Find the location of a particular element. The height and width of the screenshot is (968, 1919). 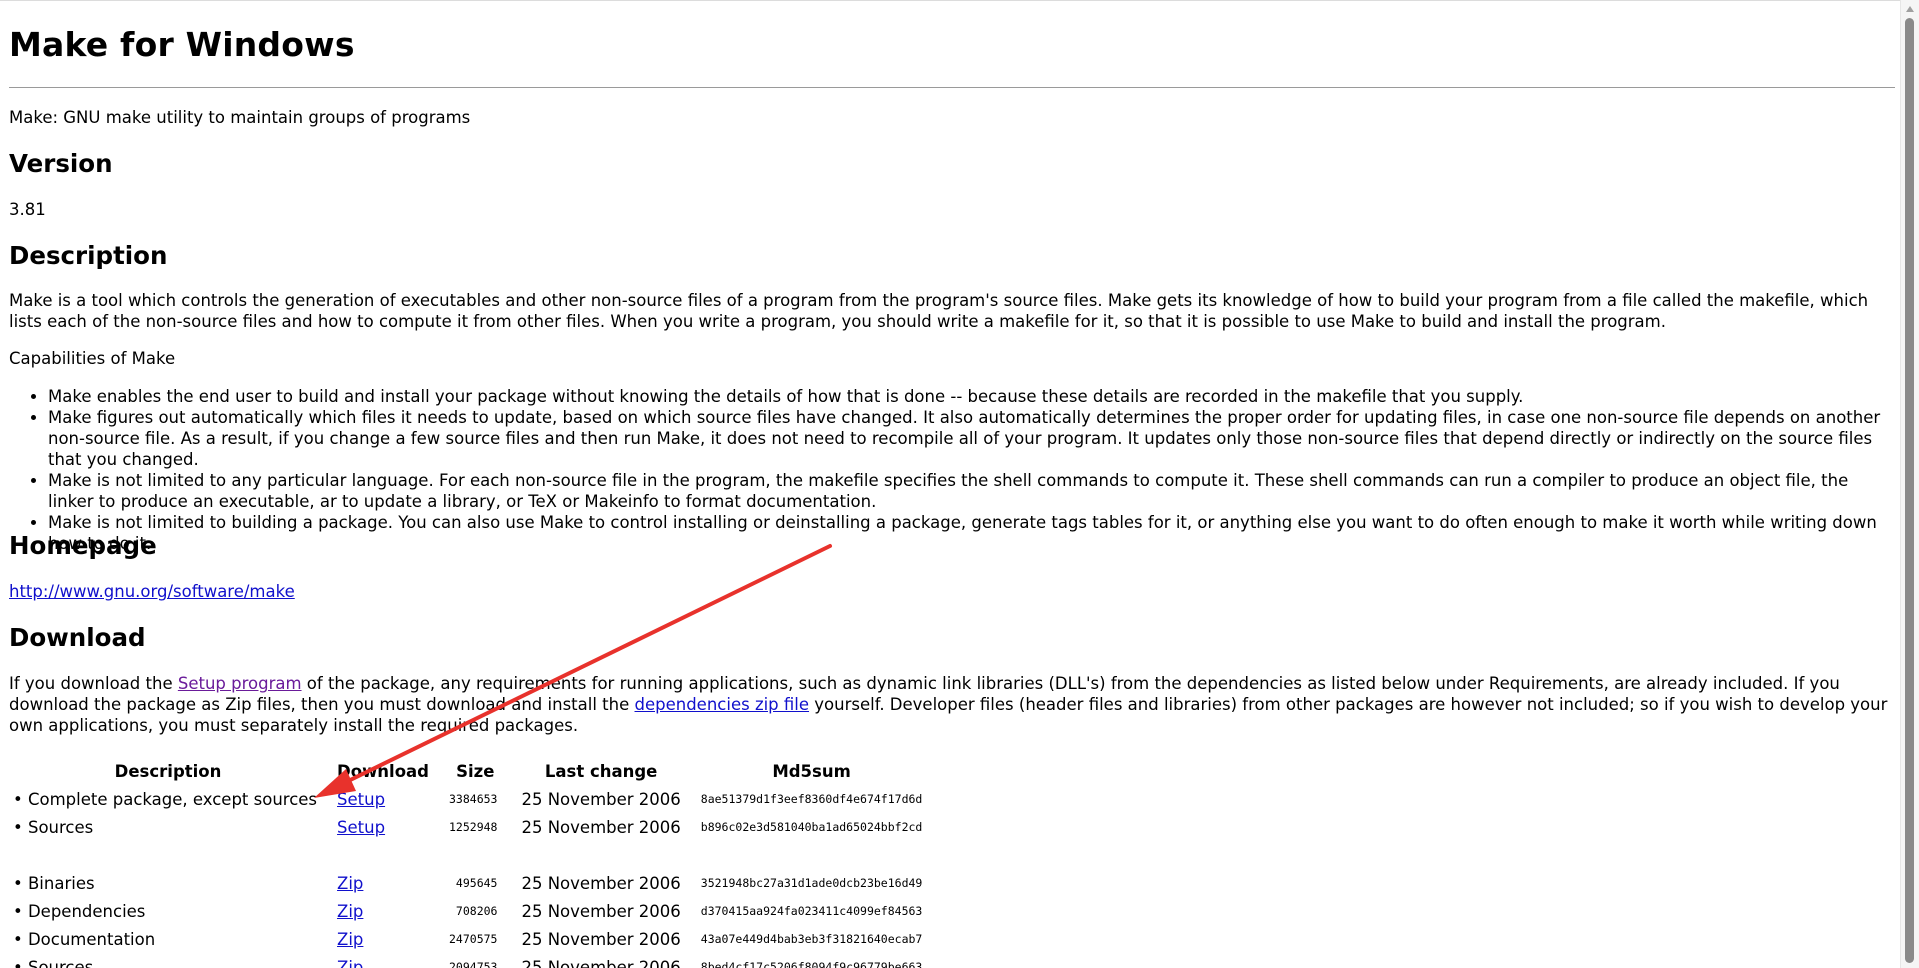

table-spacer-row is located at coordinates (470, 855).